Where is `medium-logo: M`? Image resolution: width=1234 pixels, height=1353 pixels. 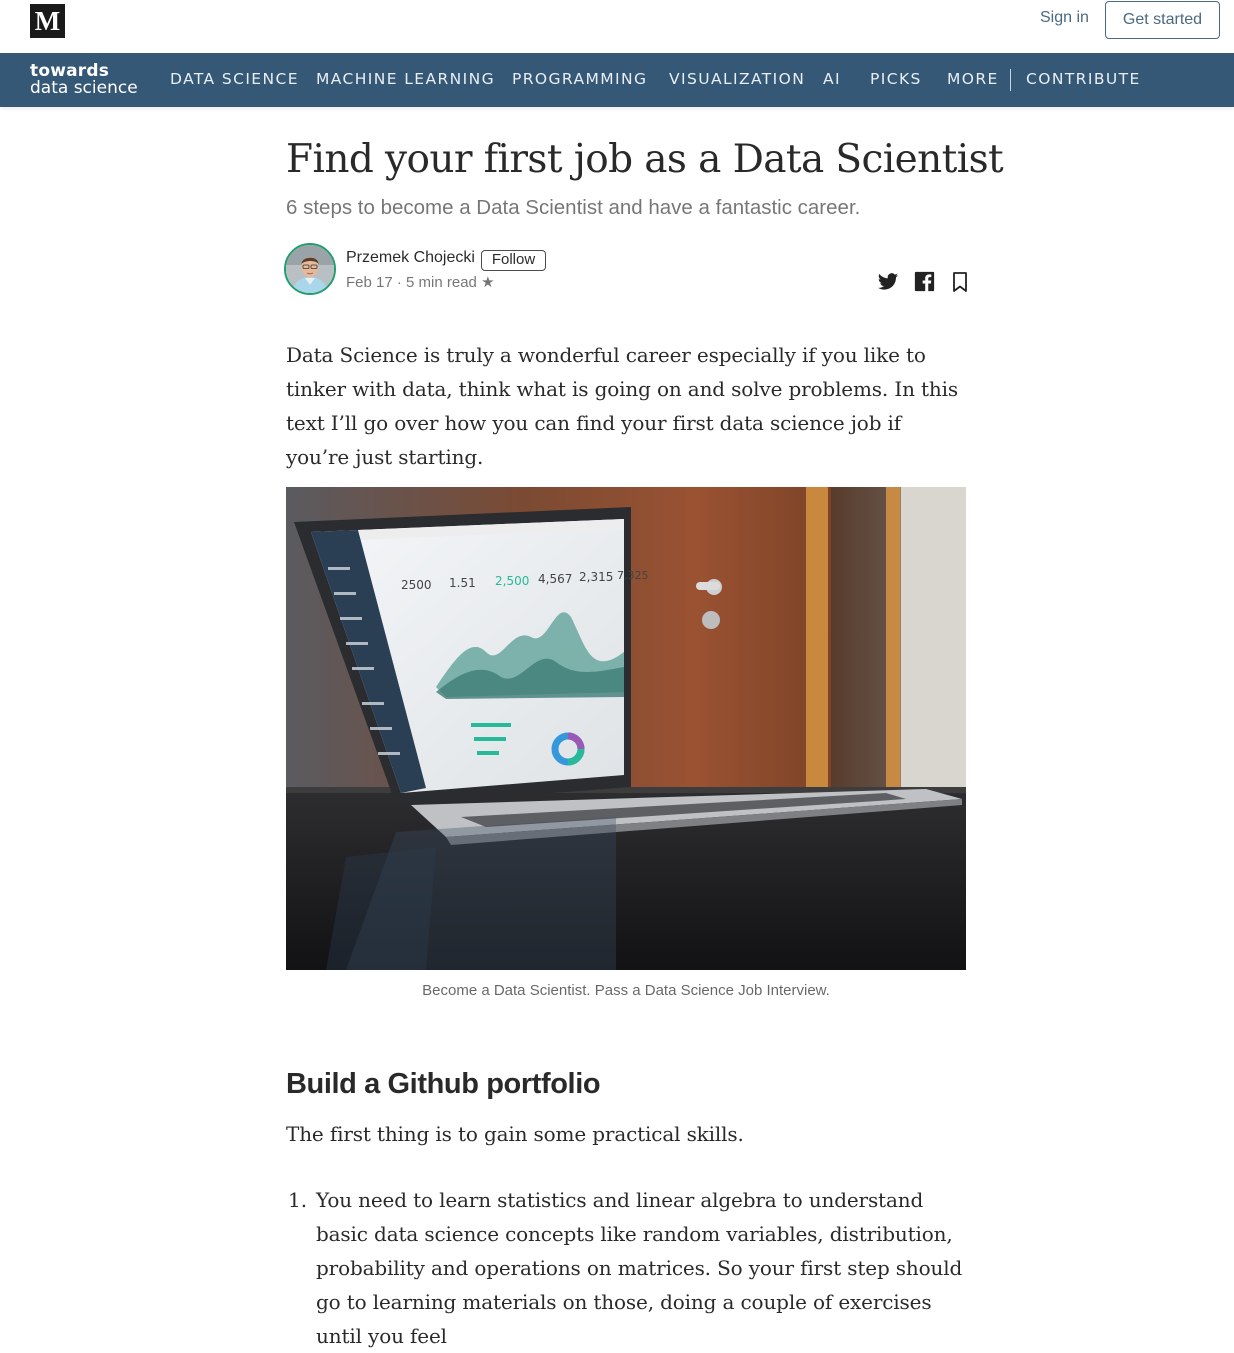
medium-logo: M is located at coordinates (47, 21).